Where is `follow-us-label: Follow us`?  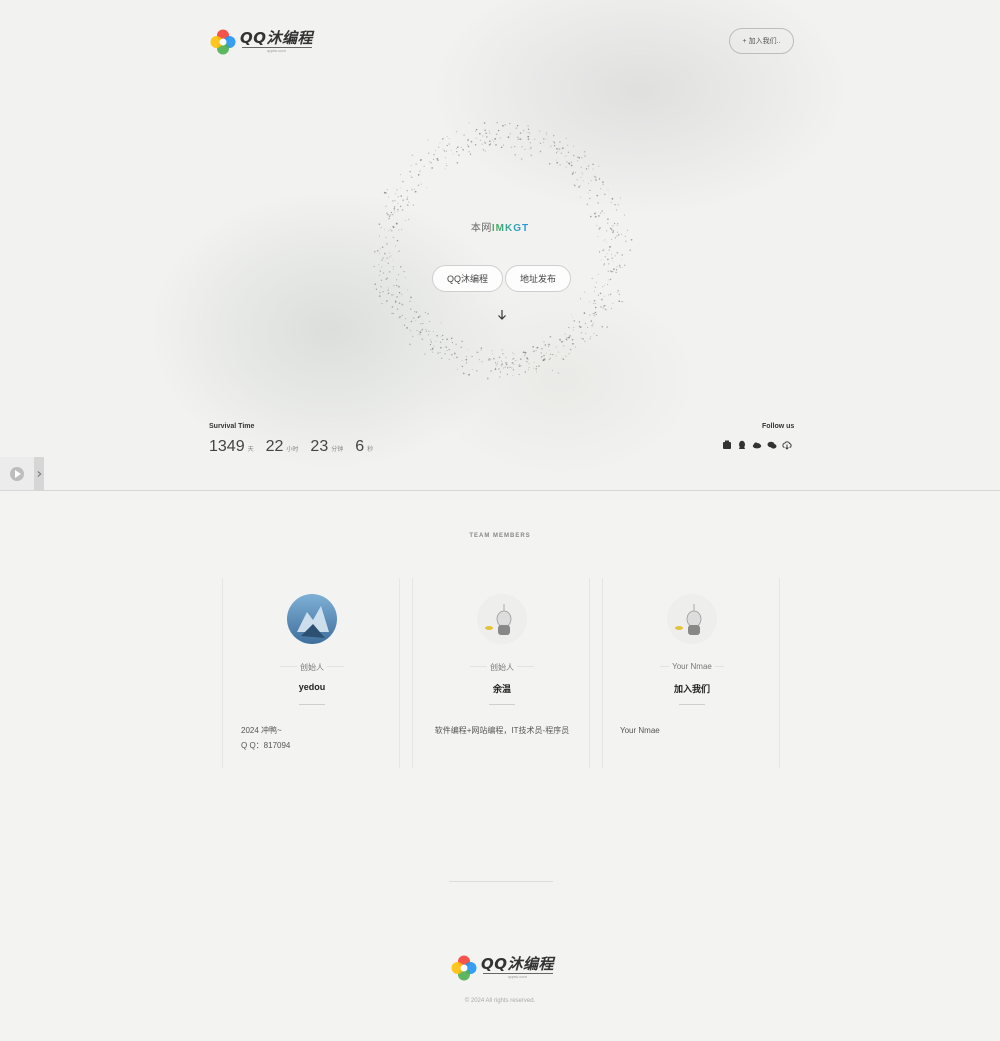
follow-us-label: Follow us is located at coordinates (778, 426).